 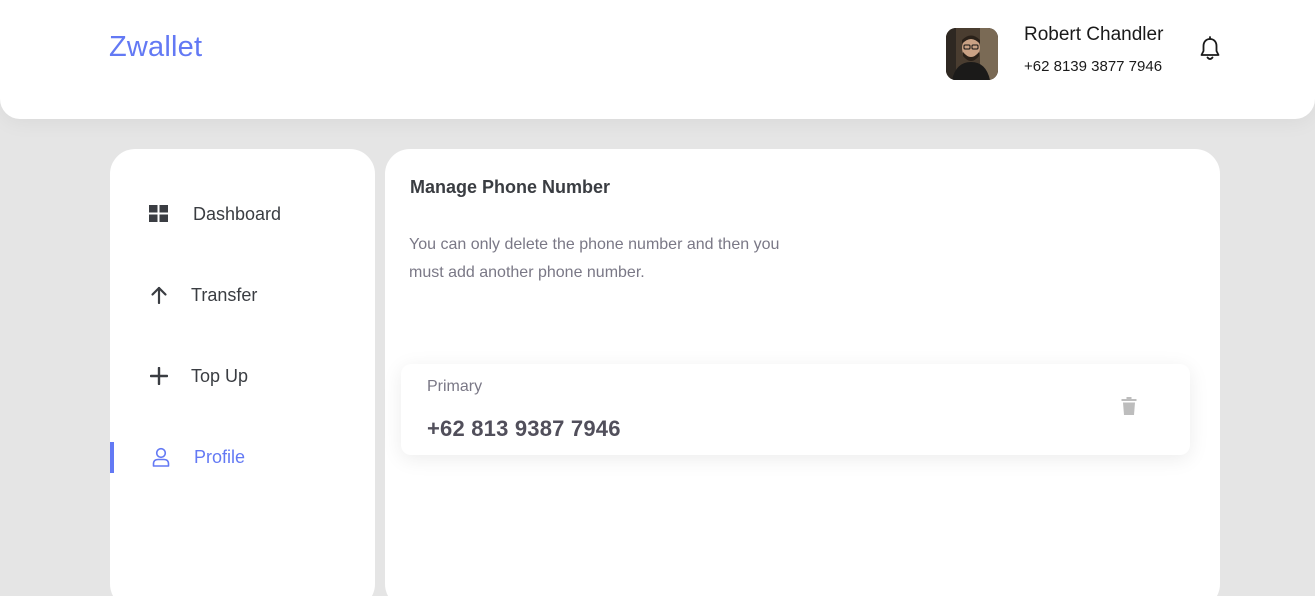 I want to click on sidebar-item-label: Transfer, so click(x=224, y=294).